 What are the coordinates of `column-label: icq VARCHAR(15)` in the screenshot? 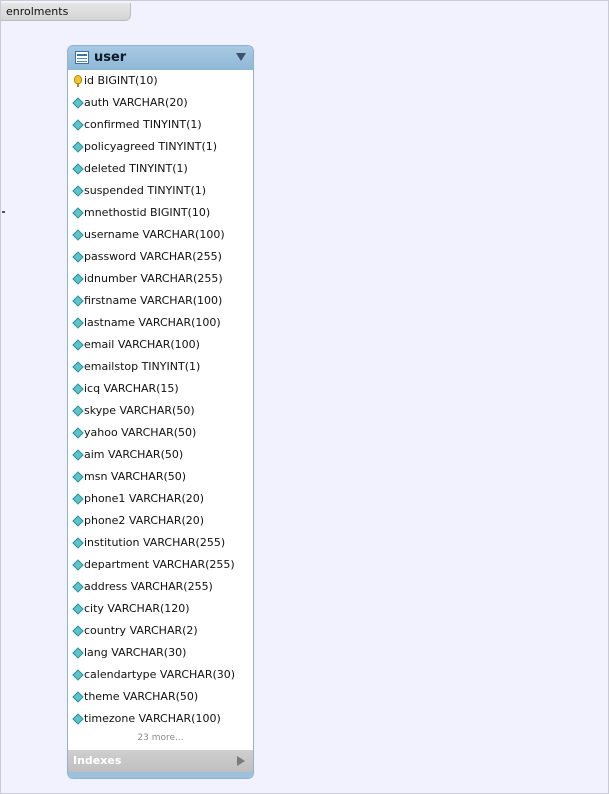 It's located at (131, 388).